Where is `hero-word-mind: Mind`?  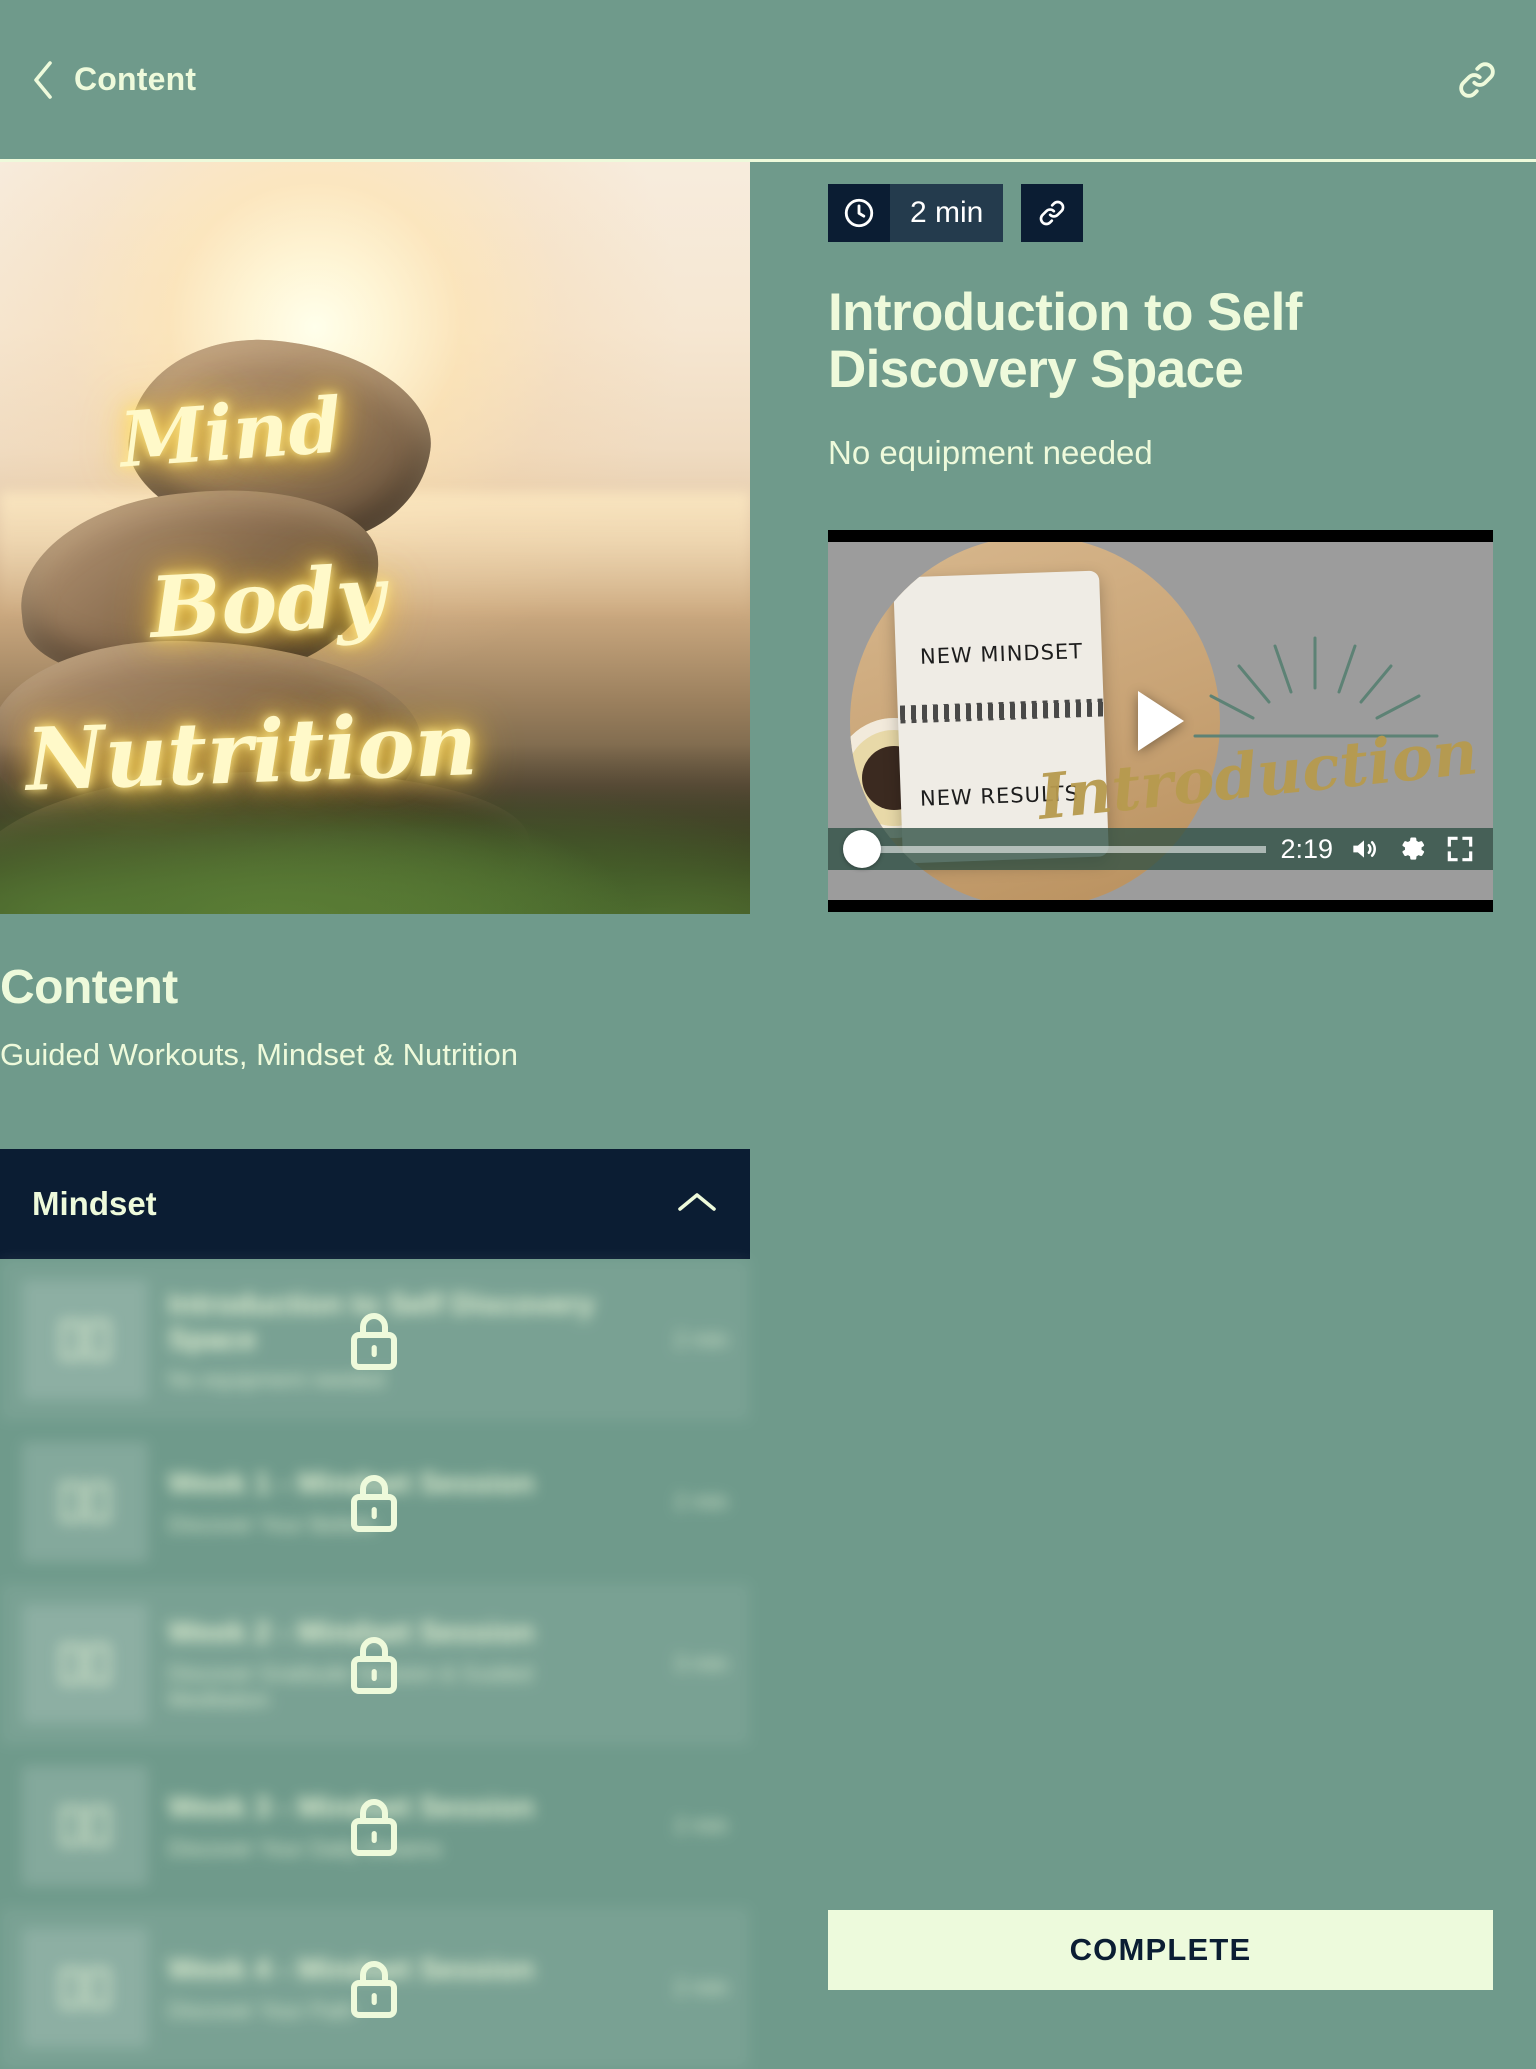
hero-word-mind: Mind is located at coordinates (231, 432).